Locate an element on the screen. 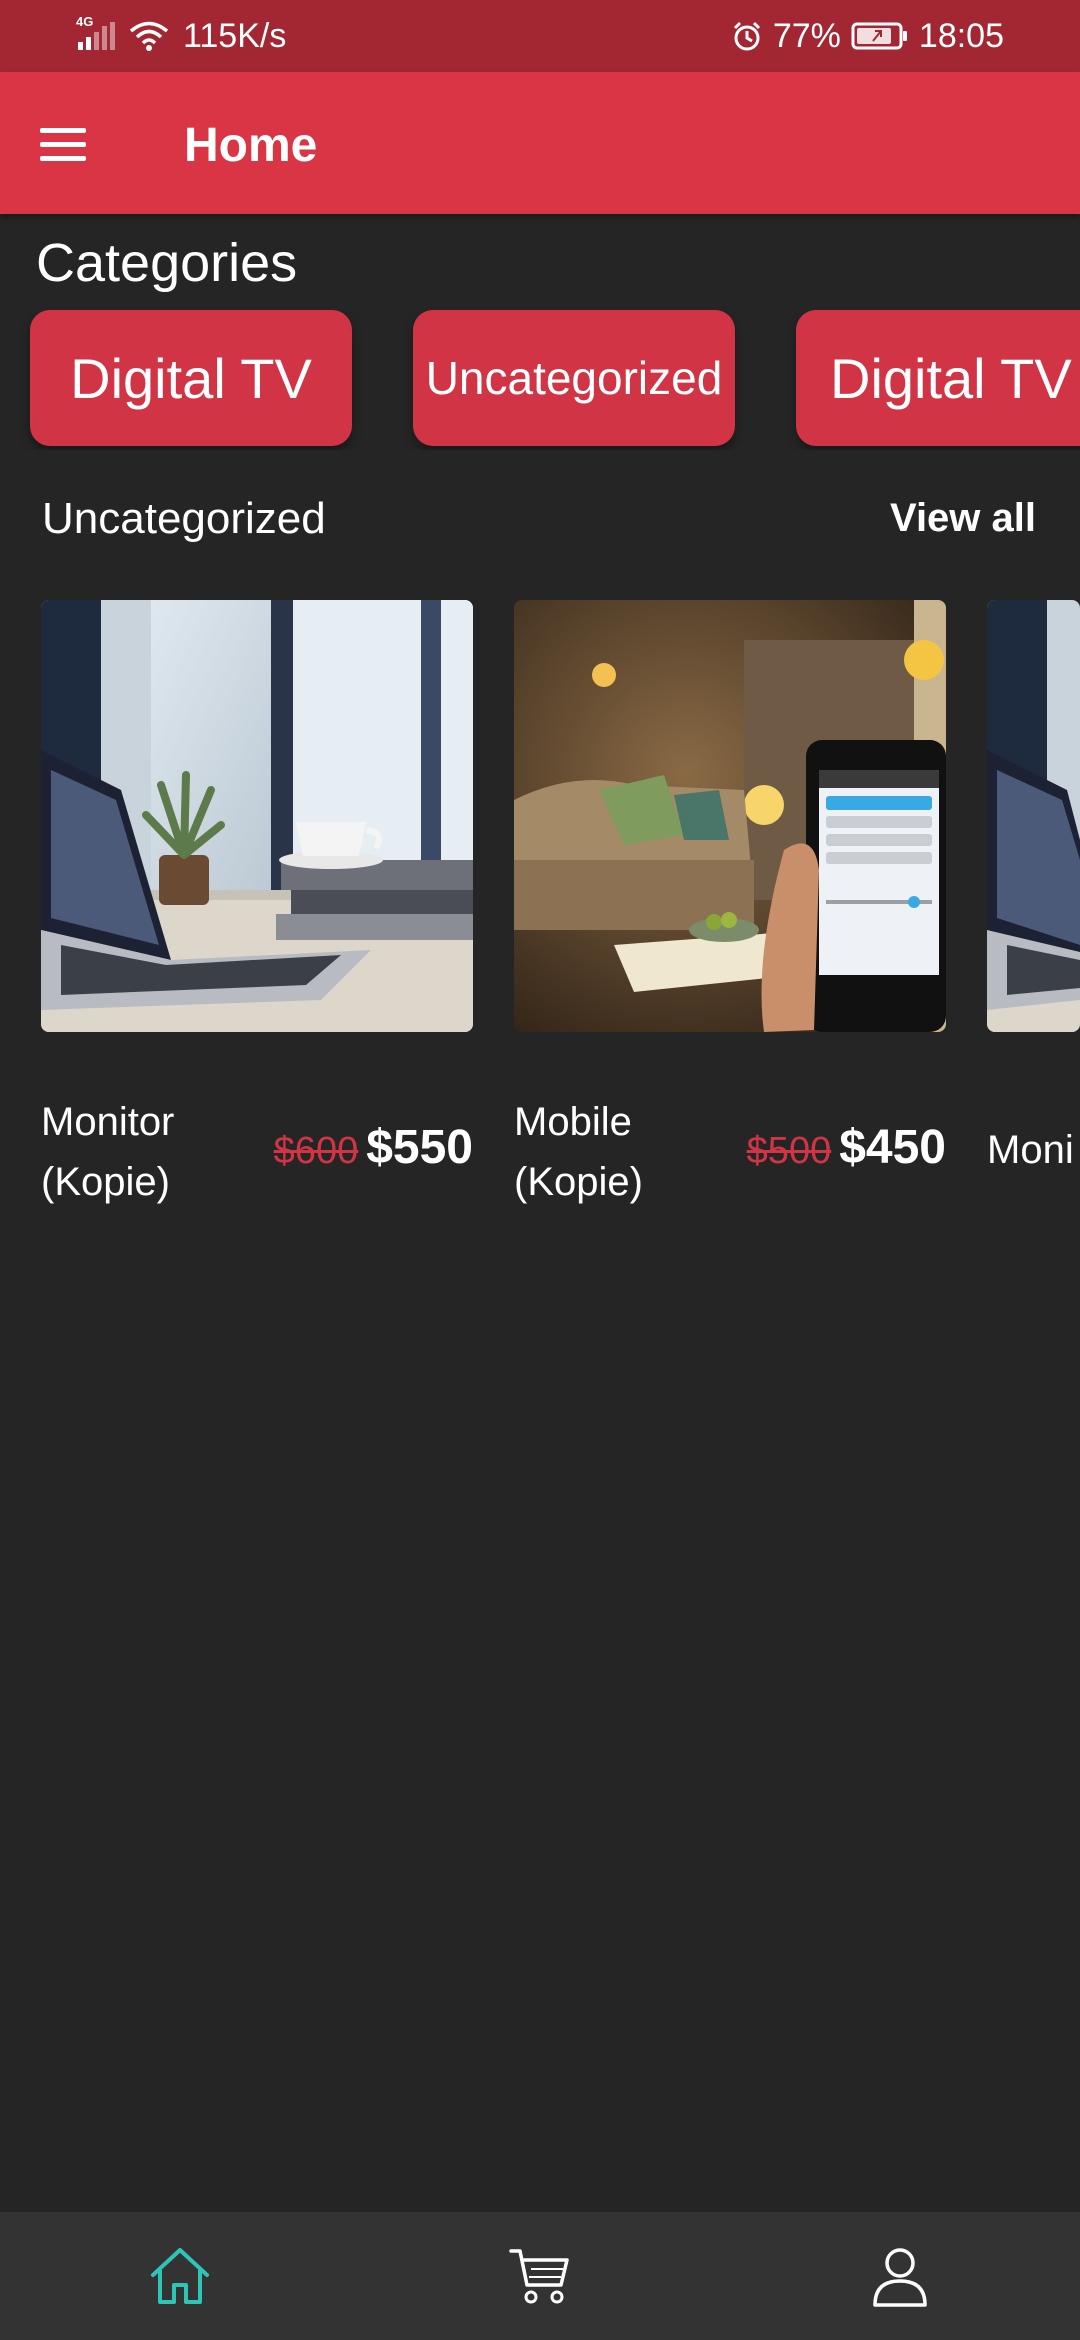  nav-profile is located at coordinates (900, 2276).